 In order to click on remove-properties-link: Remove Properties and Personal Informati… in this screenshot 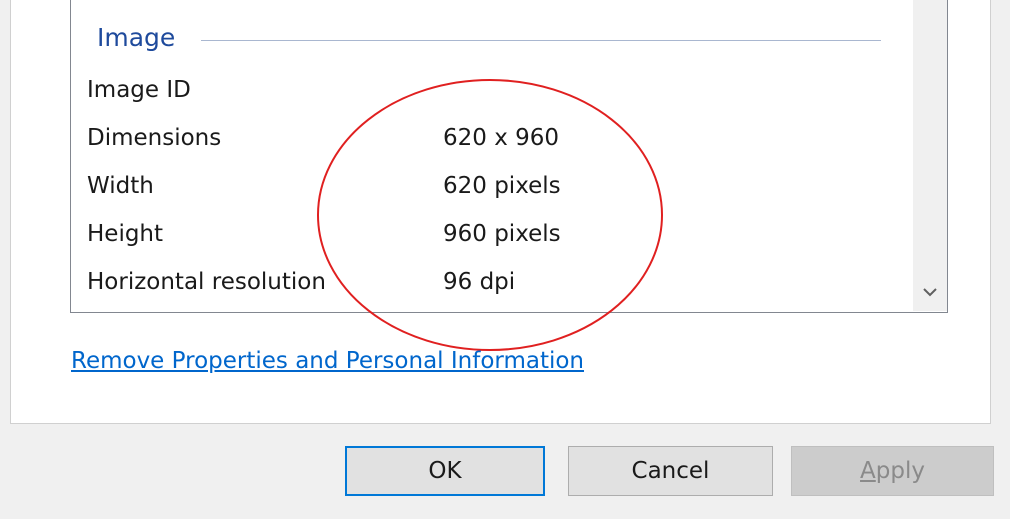, I will do `click(327, 361)`.